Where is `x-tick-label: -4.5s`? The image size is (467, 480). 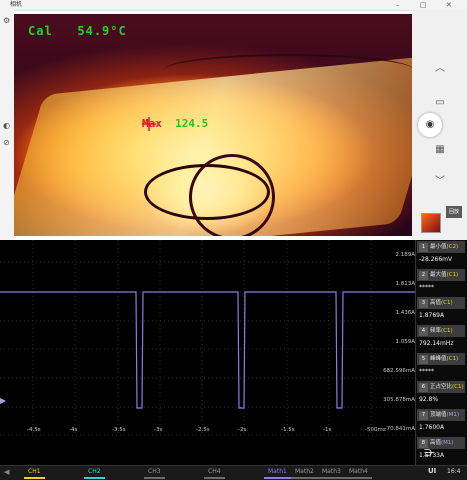
x-tick-label: -4.5s is located at coordinates (34, 430).